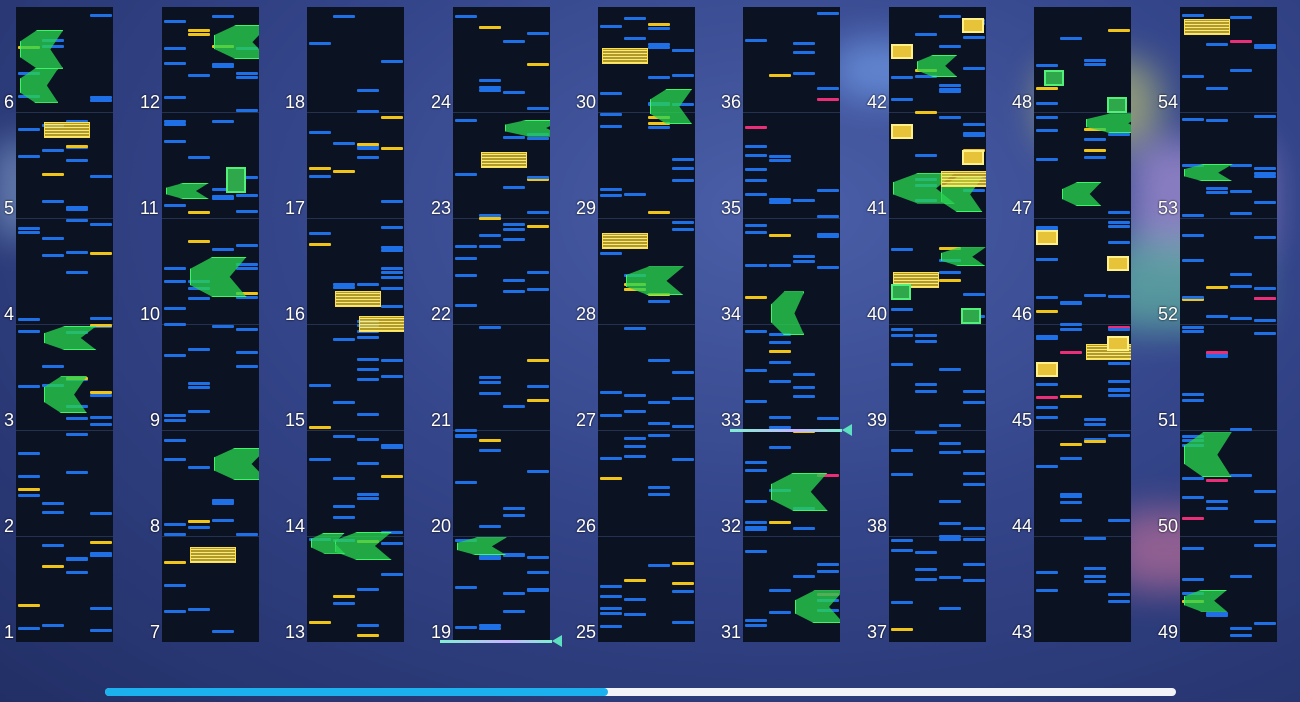 The height and width of the screenshot is (702, 1300). I want to click on flick-box, so click(1047, 237).